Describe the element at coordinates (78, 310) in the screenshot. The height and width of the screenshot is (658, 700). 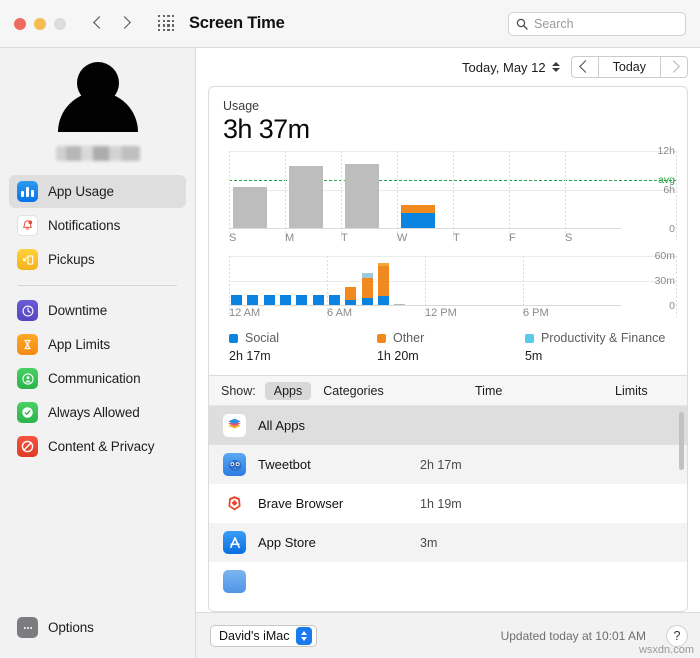
I see `sidebar-item-label: Downtime` at that location.